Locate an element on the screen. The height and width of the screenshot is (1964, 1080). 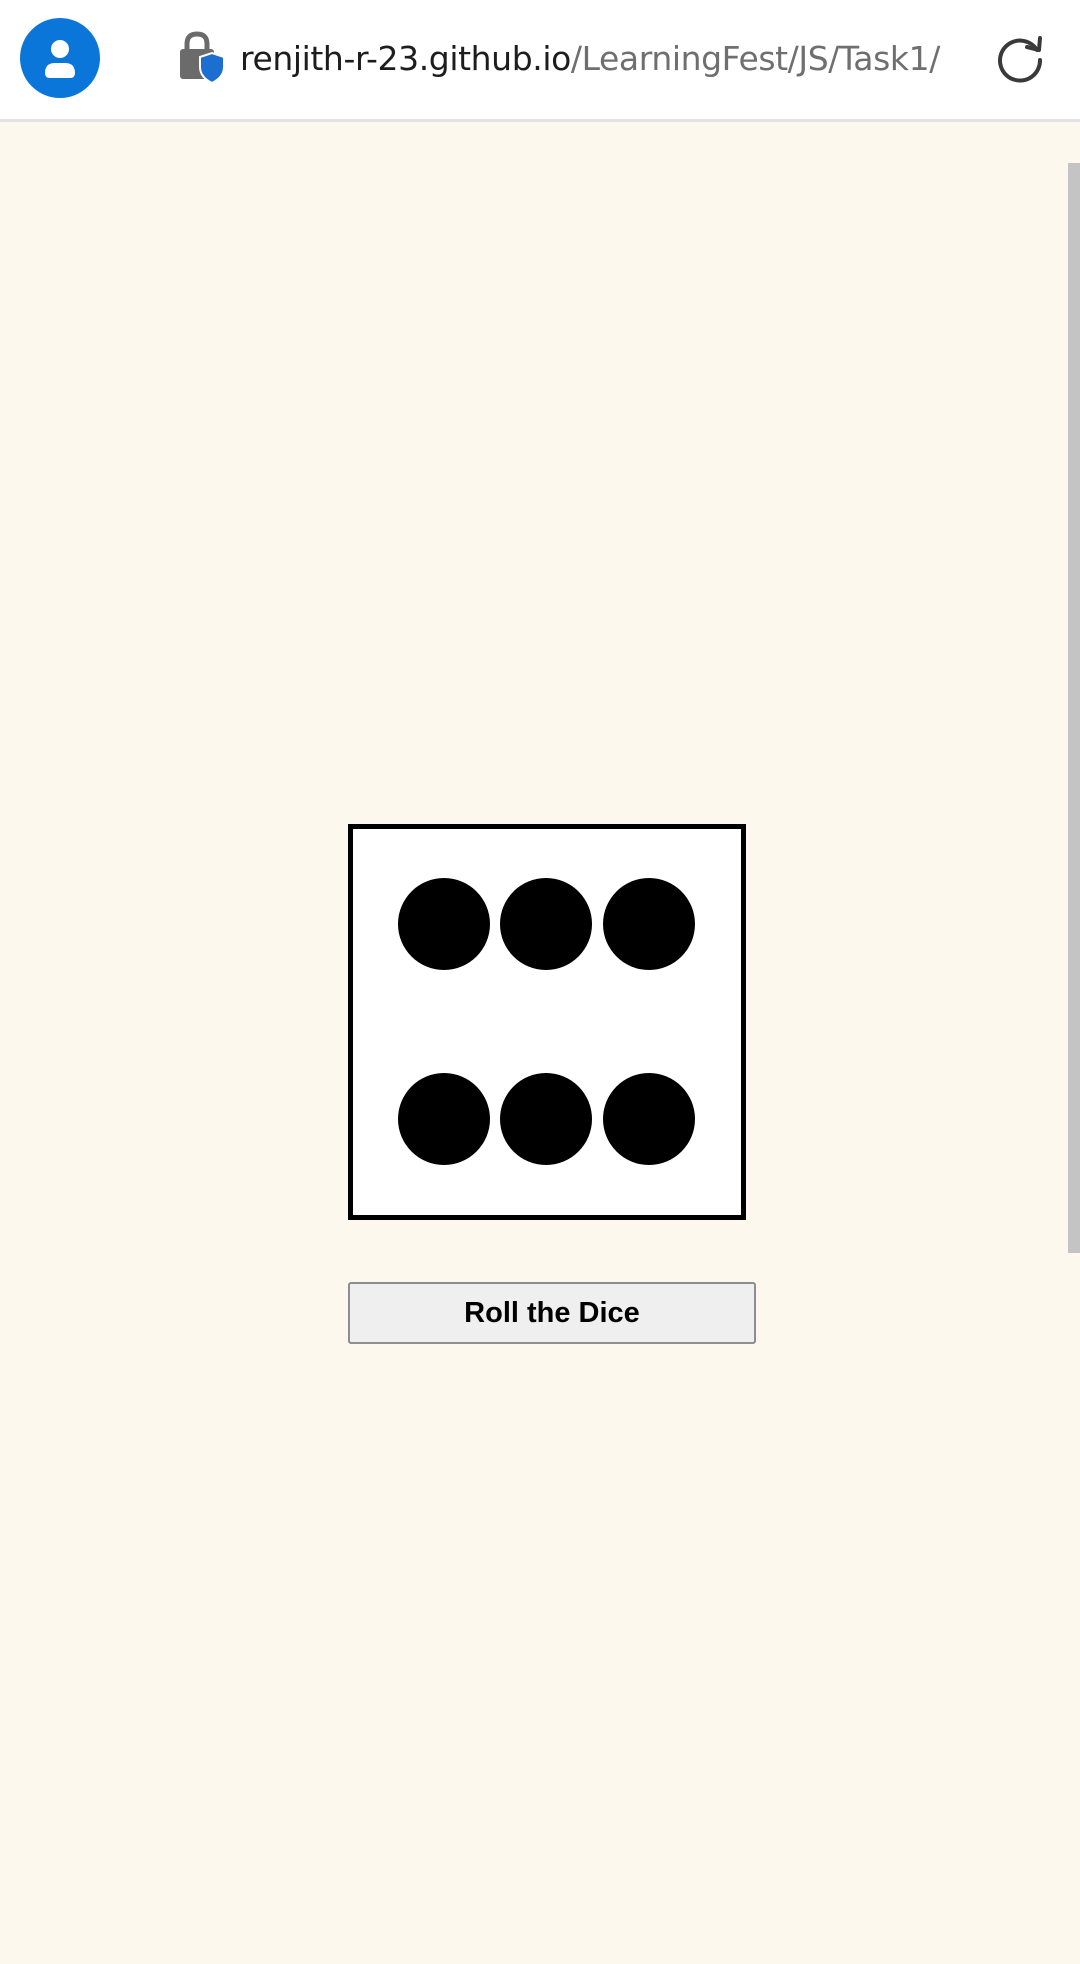
lock-shield-icon is located at coordinates (201, 58).